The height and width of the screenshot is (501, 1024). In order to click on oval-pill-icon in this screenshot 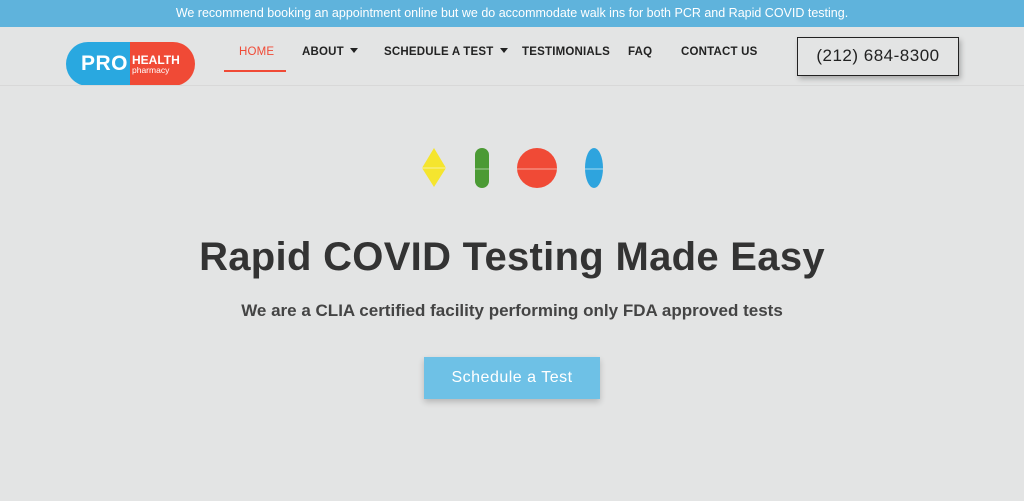, I will do `click(594, 168)`.